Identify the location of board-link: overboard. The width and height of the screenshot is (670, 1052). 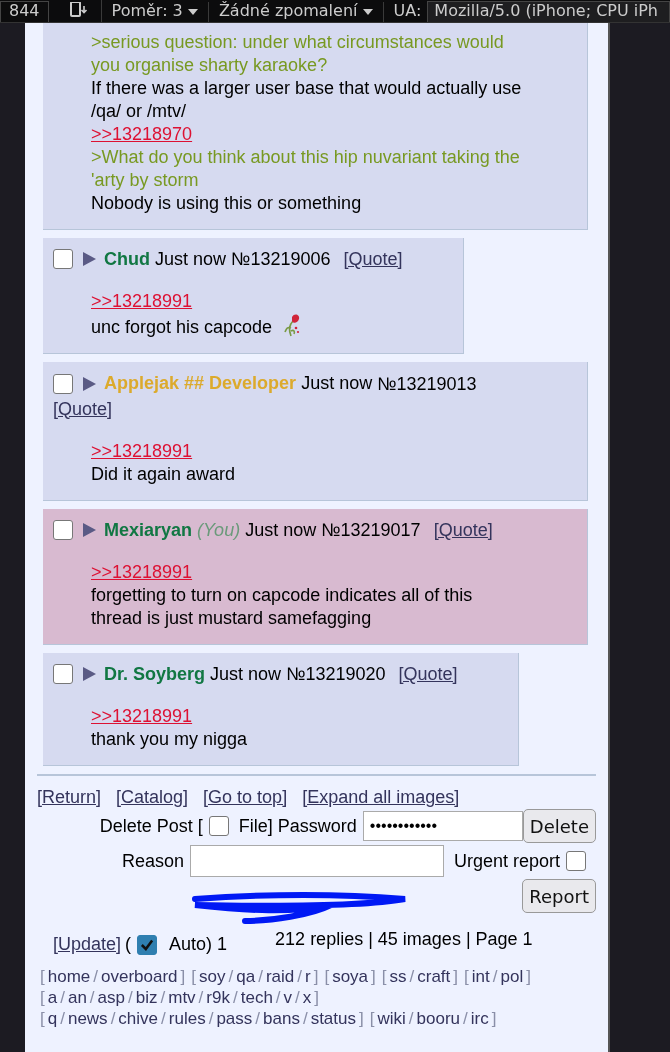
(139, 977).